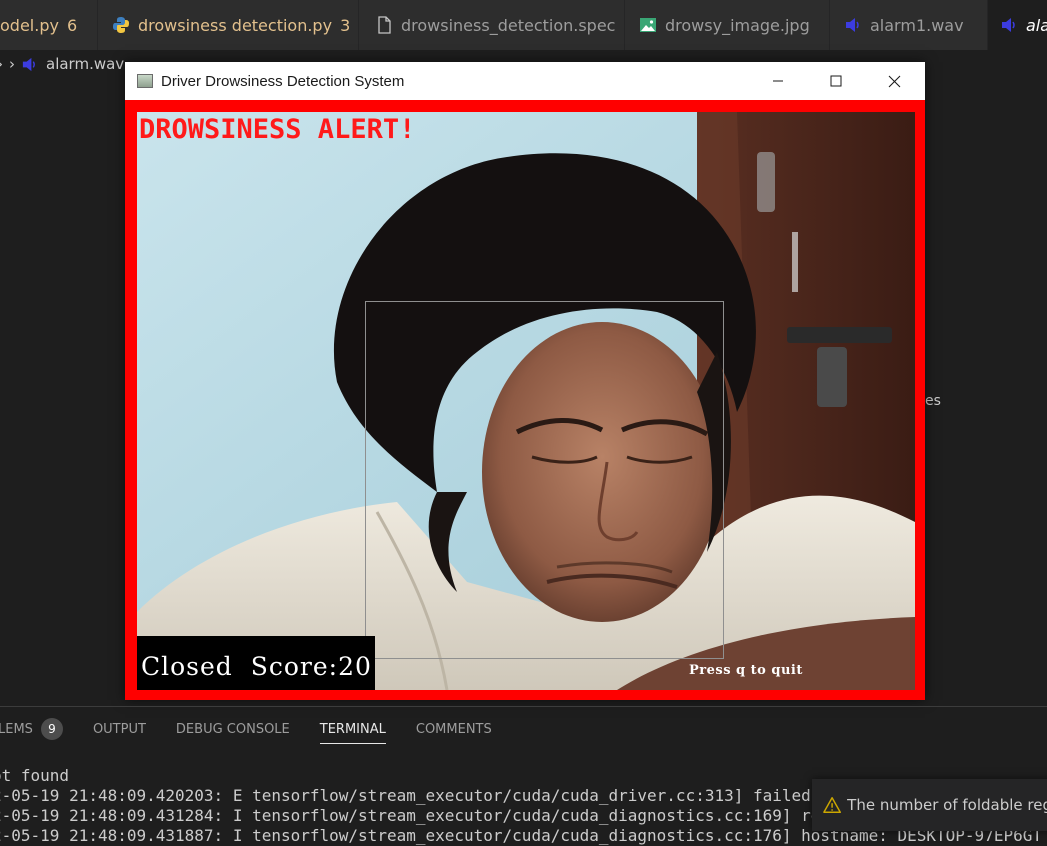  Describe the element at coordinates (1036, 25) in the screenshot. I see `tab-label: ala` at that location.